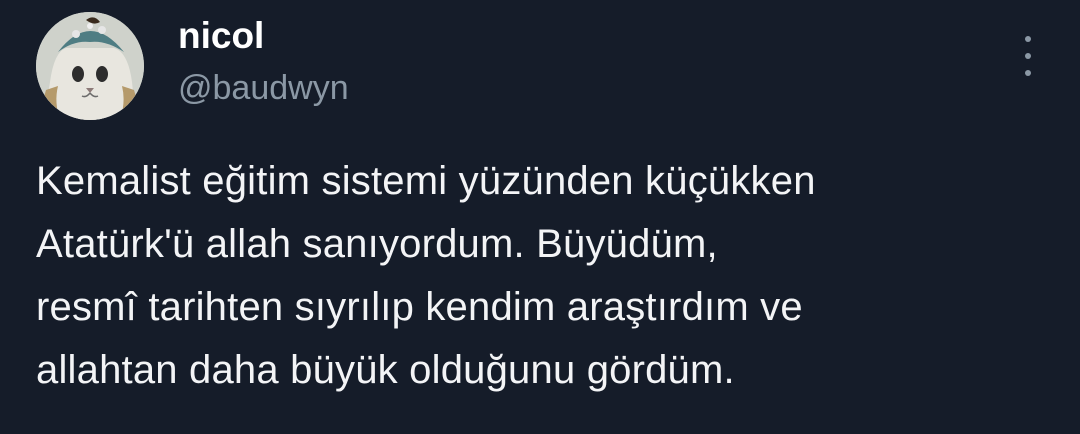  What do you see at coordinates (221, 36) in the screenshot?
I see `author-display-name: nicol` at bounding box center [221, 36].